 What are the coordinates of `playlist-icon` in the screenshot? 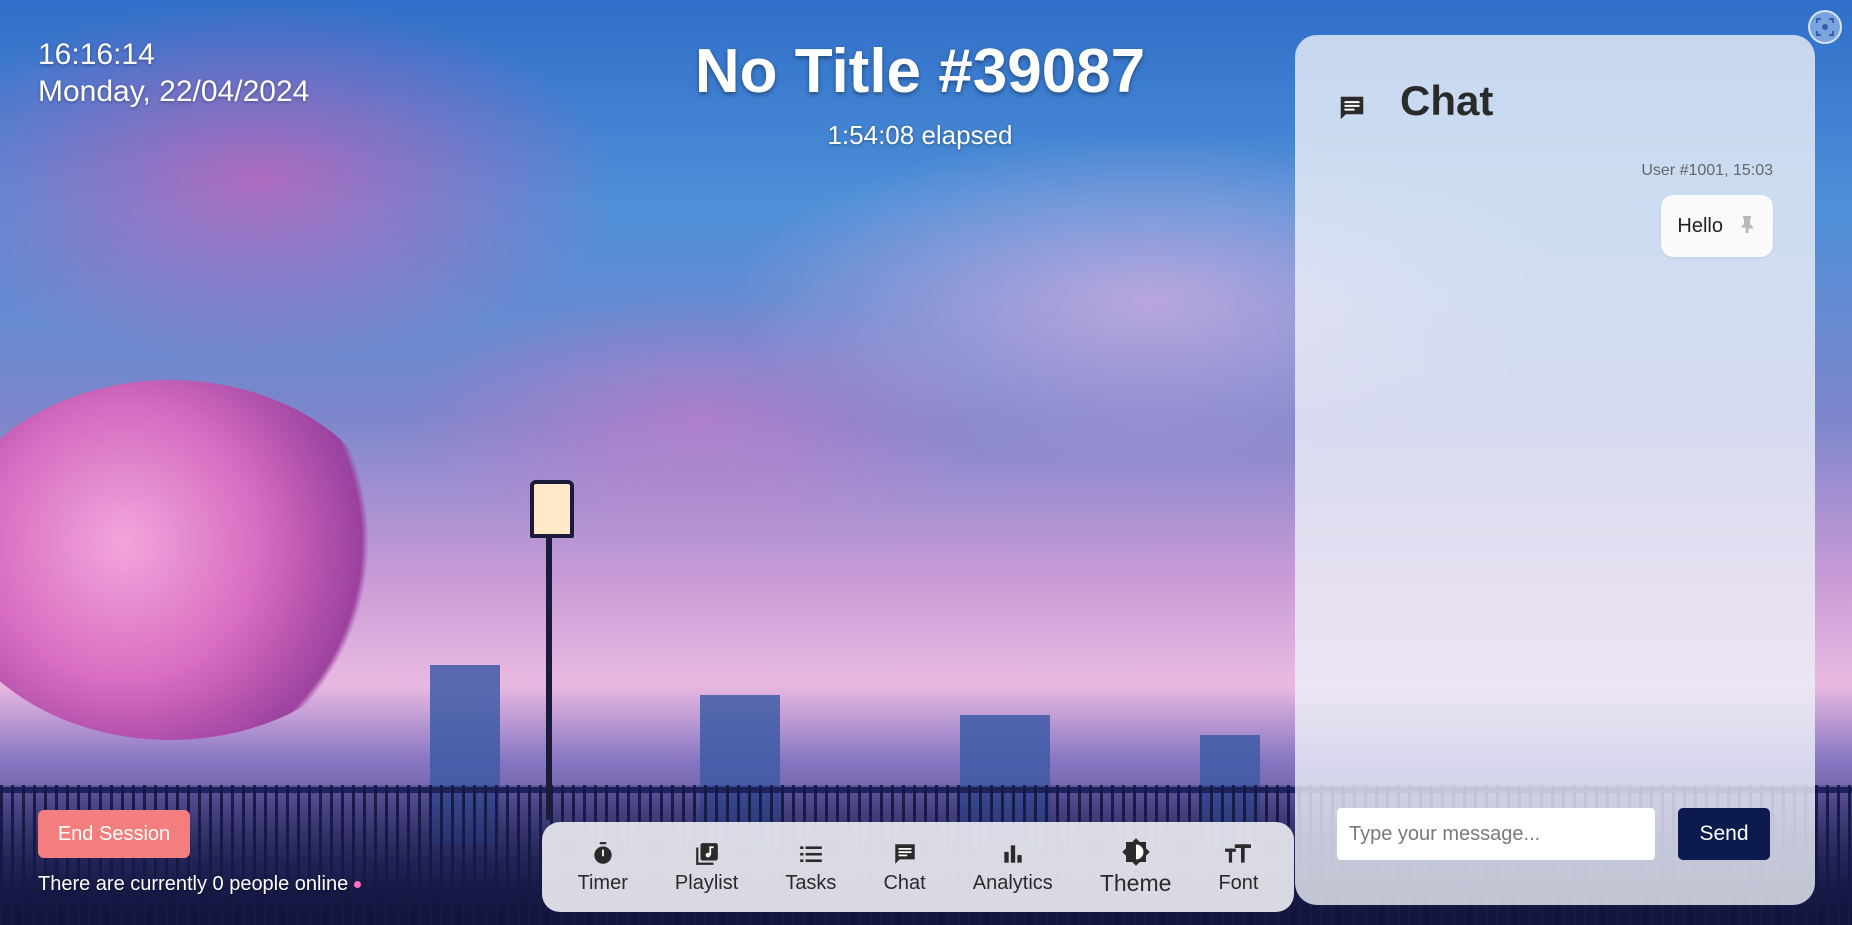 It's located at (707, 854).